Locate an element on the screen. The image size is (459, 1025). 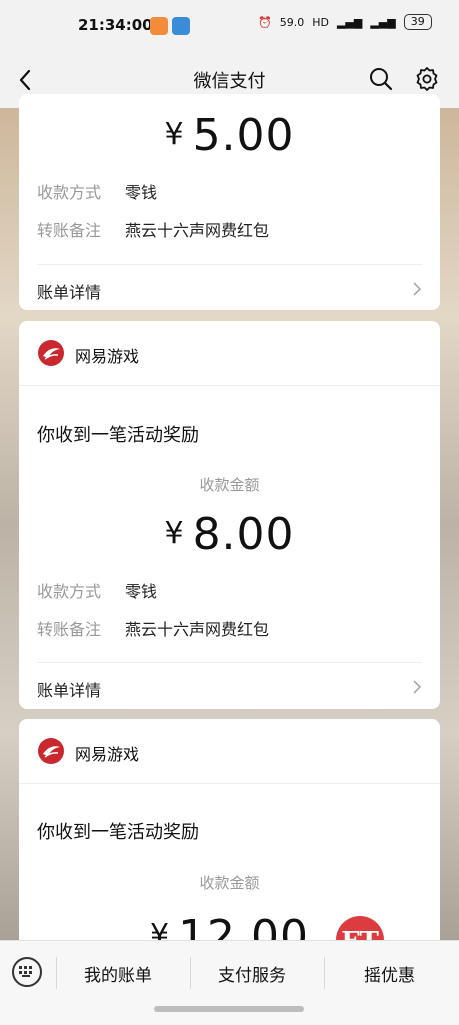
hd-icon: HD is located at coordinates (320, 22).